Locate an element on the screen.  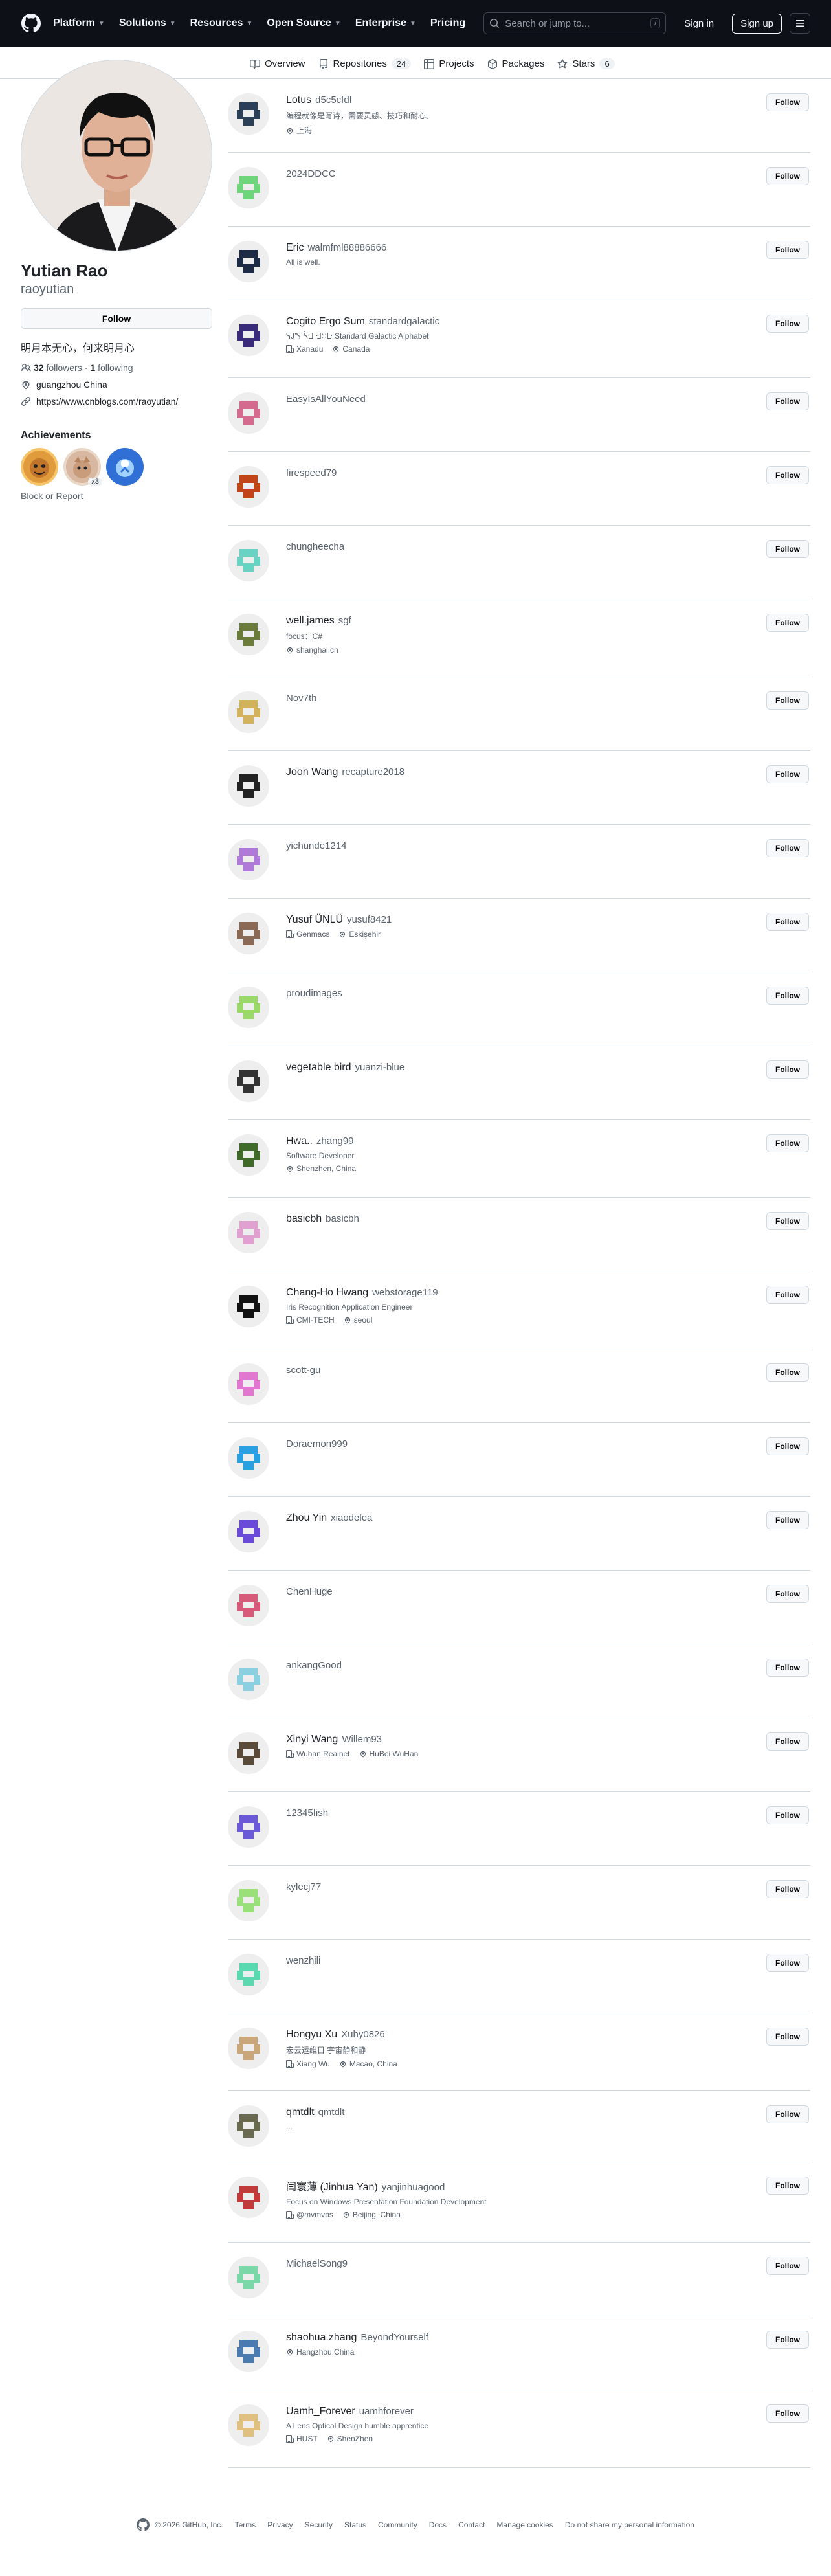
follower-name: vegetable bird is located at coordinates (318, 1067).